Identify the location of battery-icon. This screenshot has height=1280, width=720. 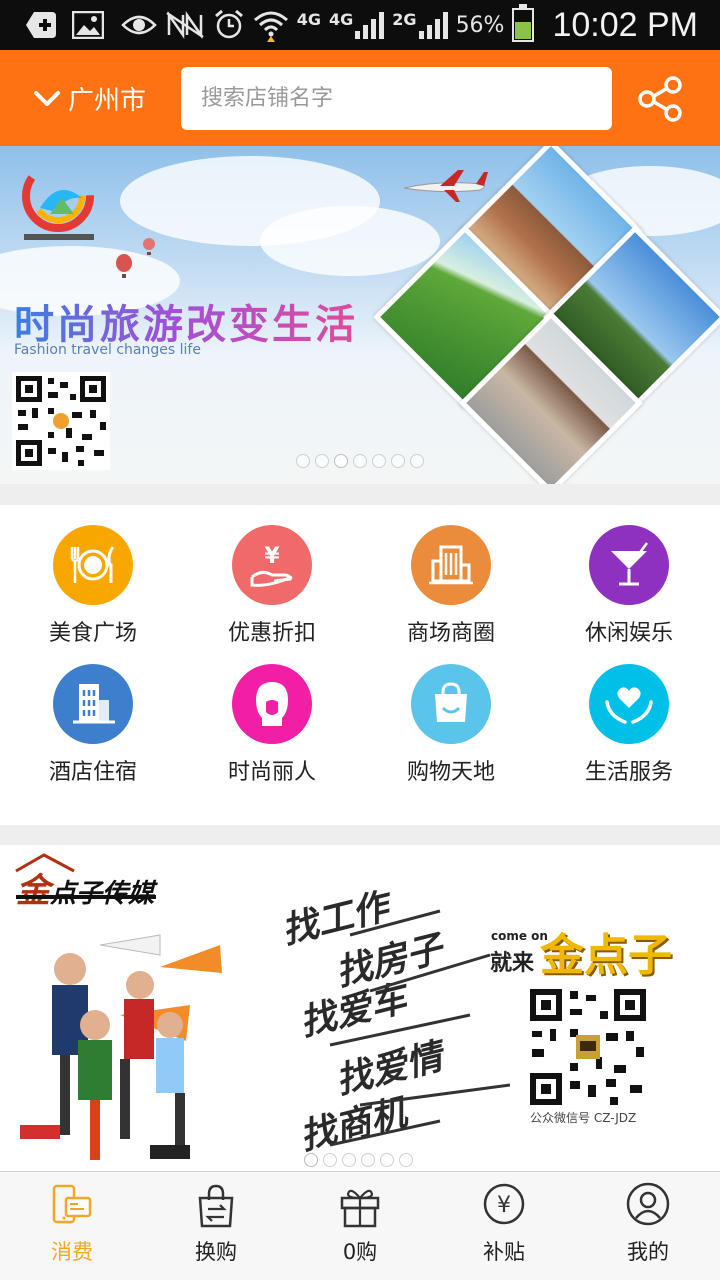
(523, 23).